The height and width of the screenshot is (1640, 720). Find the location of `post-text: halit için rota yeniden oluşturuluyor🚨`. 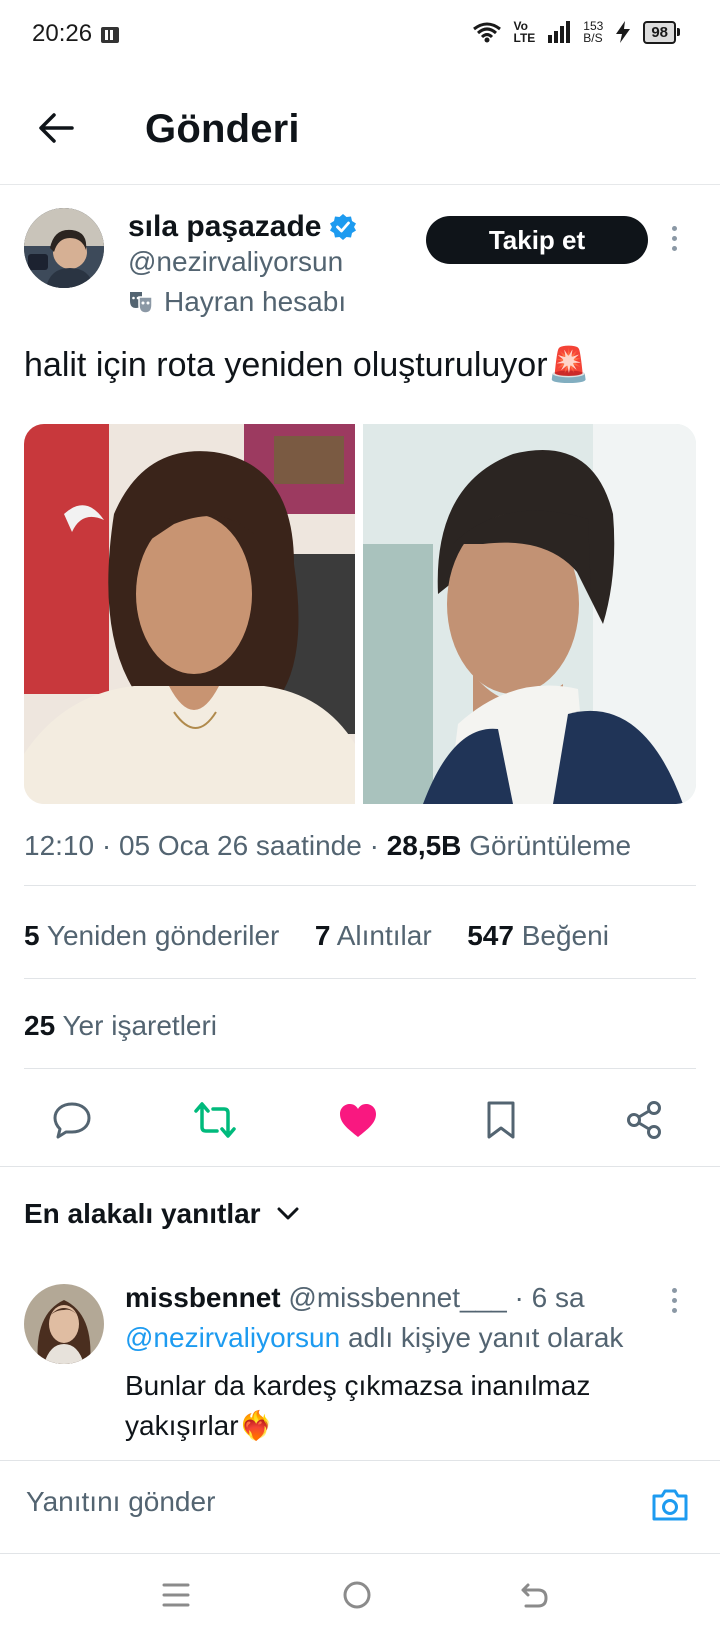

post-text: halit için rota yeniden oluşturuluyor🚨 is located at coordinates (307, 365).